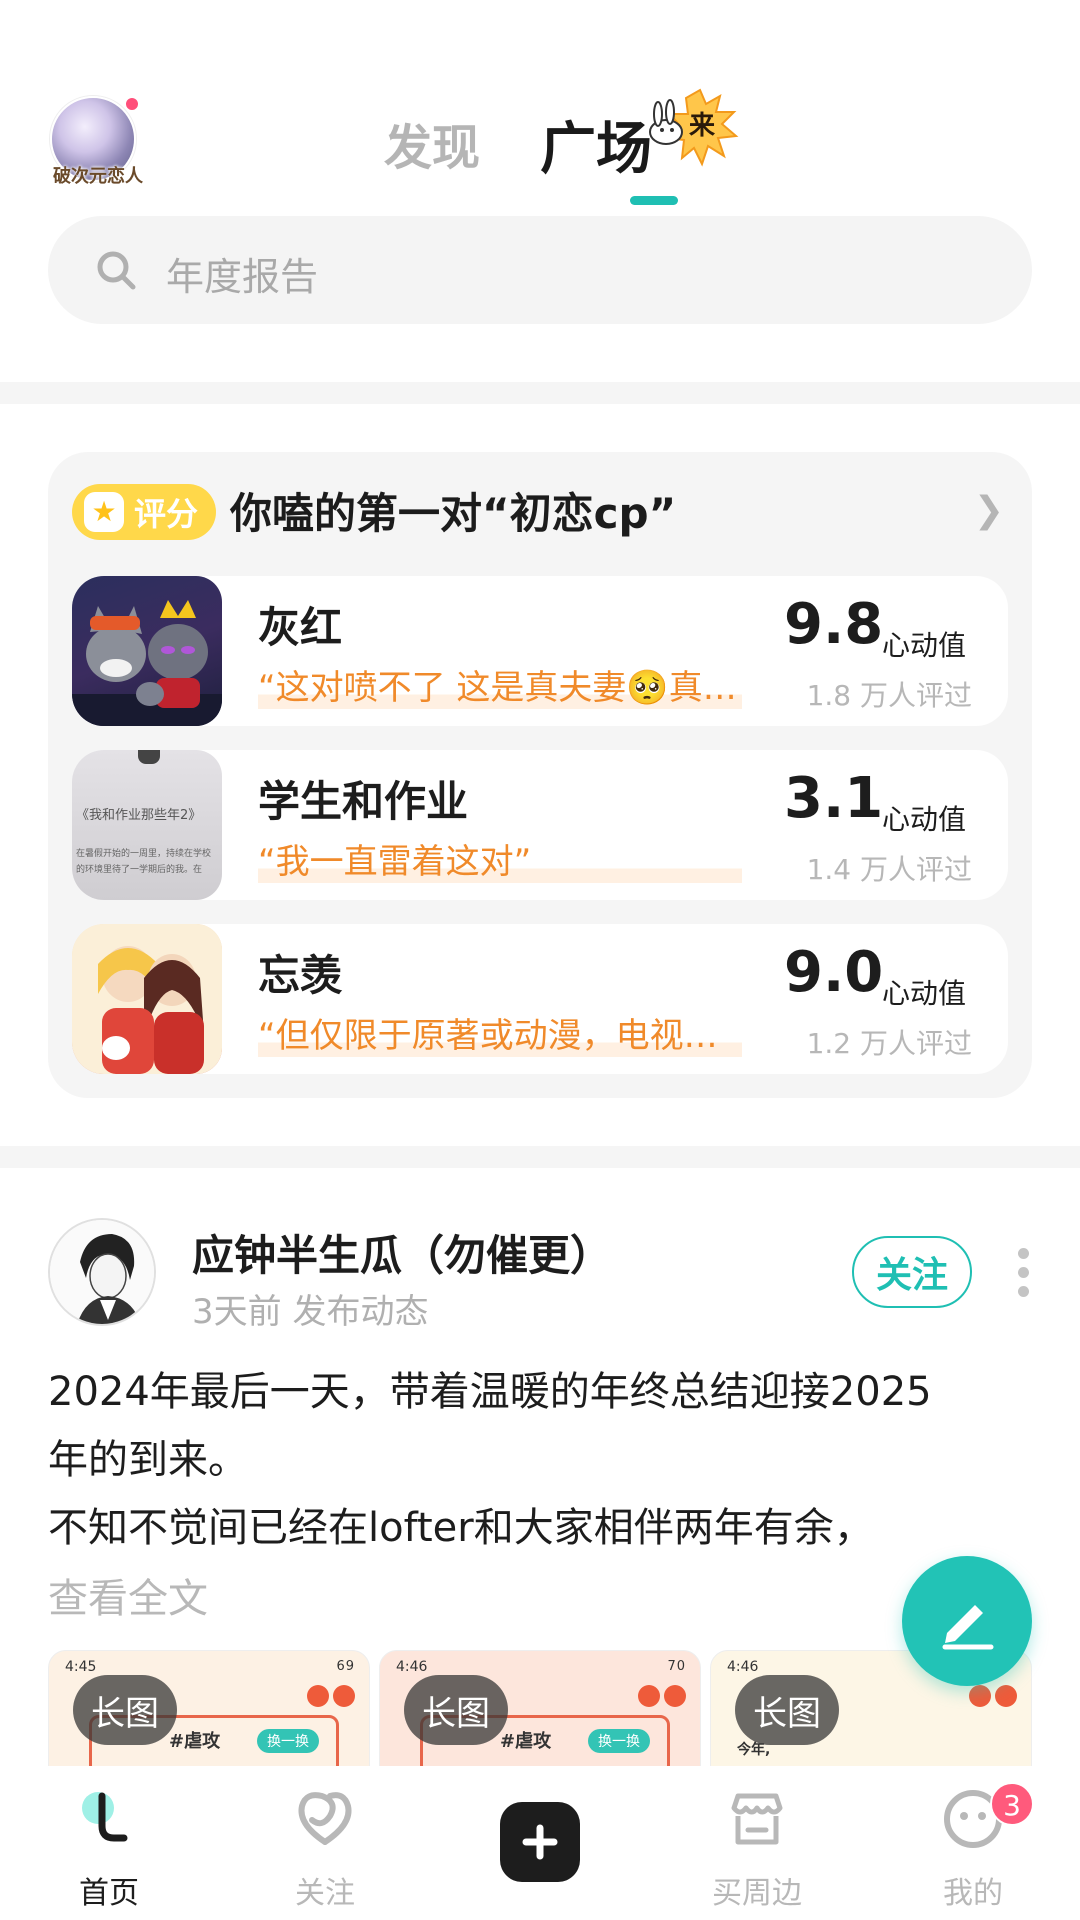  Describe the element at coordinates (139, 815) in the screenshot. I see `thumb-text: 《我和作业那些年2》` at that location.